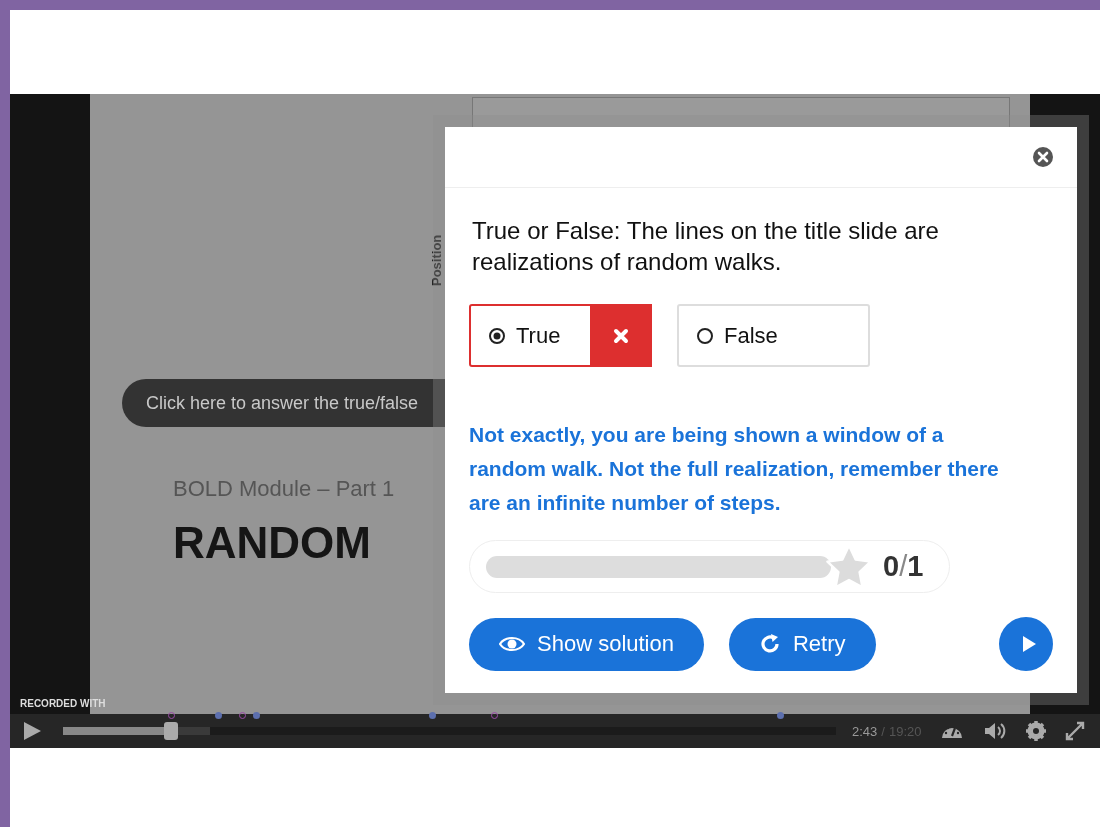 The image size is (1100, 827). What do you see at coordinates (865, 731) in the screenshot?
I see `current-time: 2:43` at bounding box center [865, 731].